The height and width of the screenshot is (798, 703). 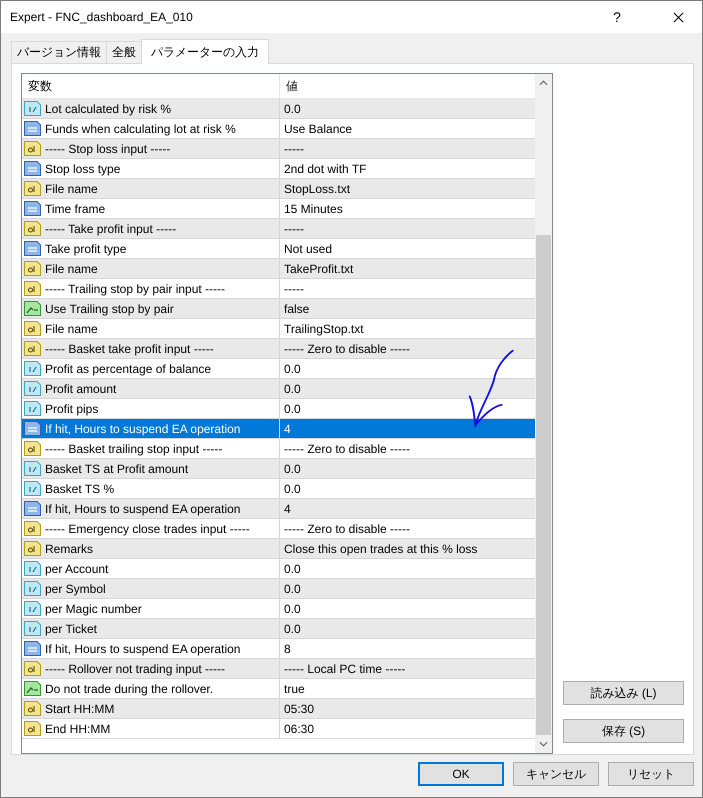 I want to click on parameter-name: Basket TS at Profit amount, so click(x=116, y=469).